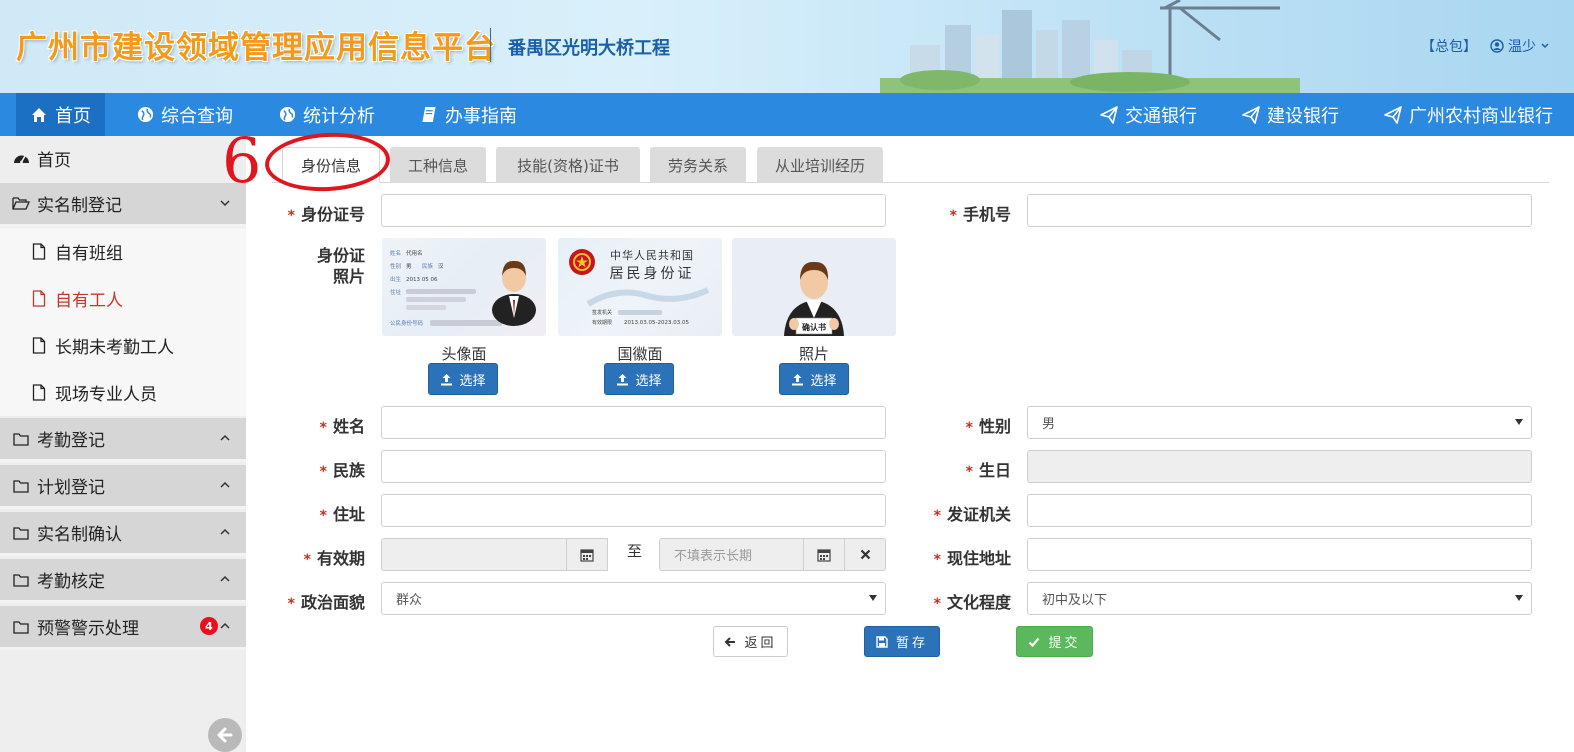  I want to click on current-address-input, so click(1279, 554).